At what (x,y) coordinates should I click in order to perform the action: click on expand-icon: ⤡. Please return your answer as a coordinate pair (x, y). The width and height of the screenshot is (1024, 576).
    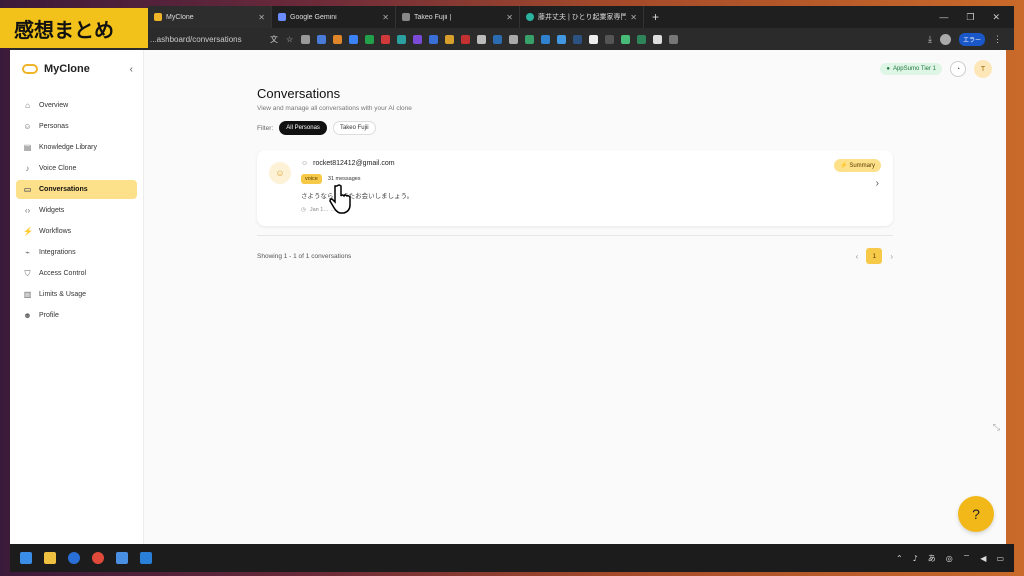
    Looking at the image, I should click on (996, 427).